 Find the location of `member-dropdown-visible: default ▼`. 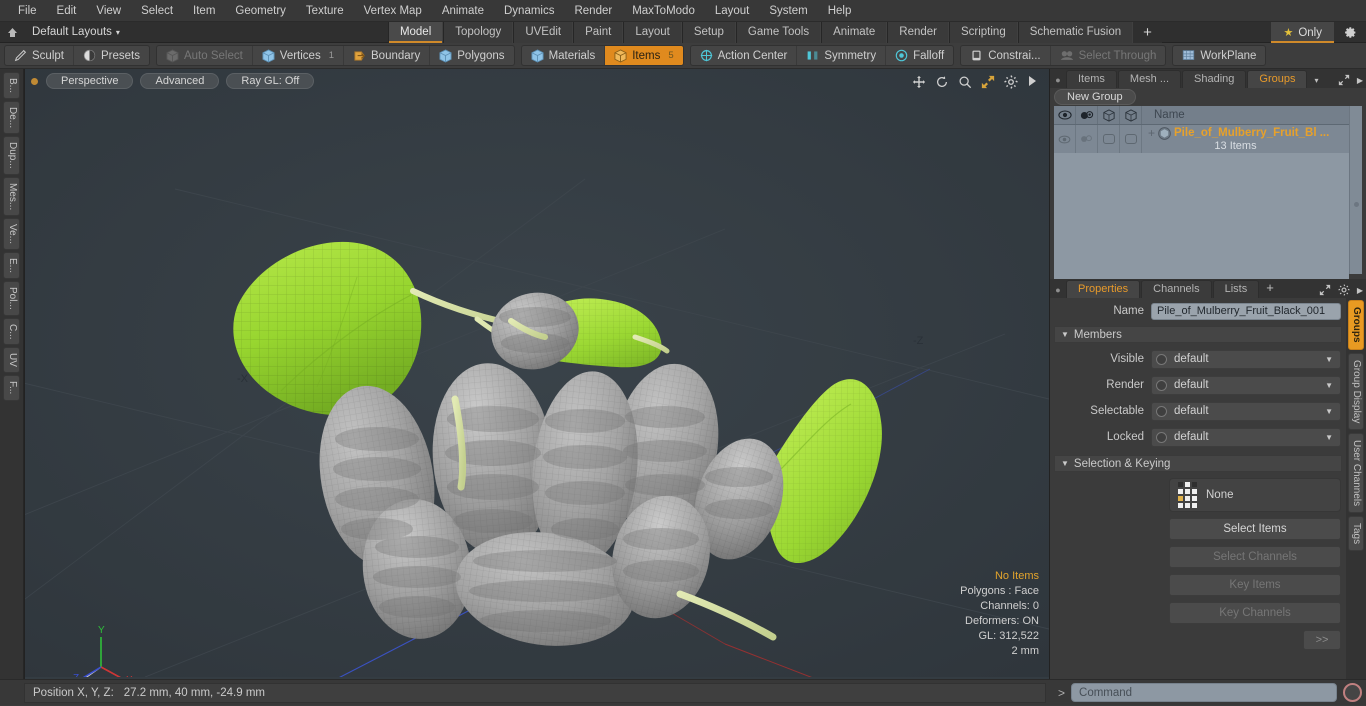

member-dropdown-visible: default ▼ is located at coordinates (1246, 359).